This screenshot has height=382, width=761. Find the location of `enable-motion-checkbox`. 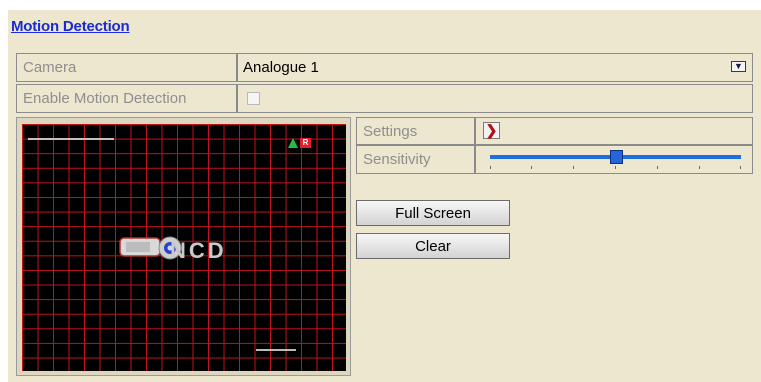

enable-motion-checkbox is located at coordinates (253, 98).